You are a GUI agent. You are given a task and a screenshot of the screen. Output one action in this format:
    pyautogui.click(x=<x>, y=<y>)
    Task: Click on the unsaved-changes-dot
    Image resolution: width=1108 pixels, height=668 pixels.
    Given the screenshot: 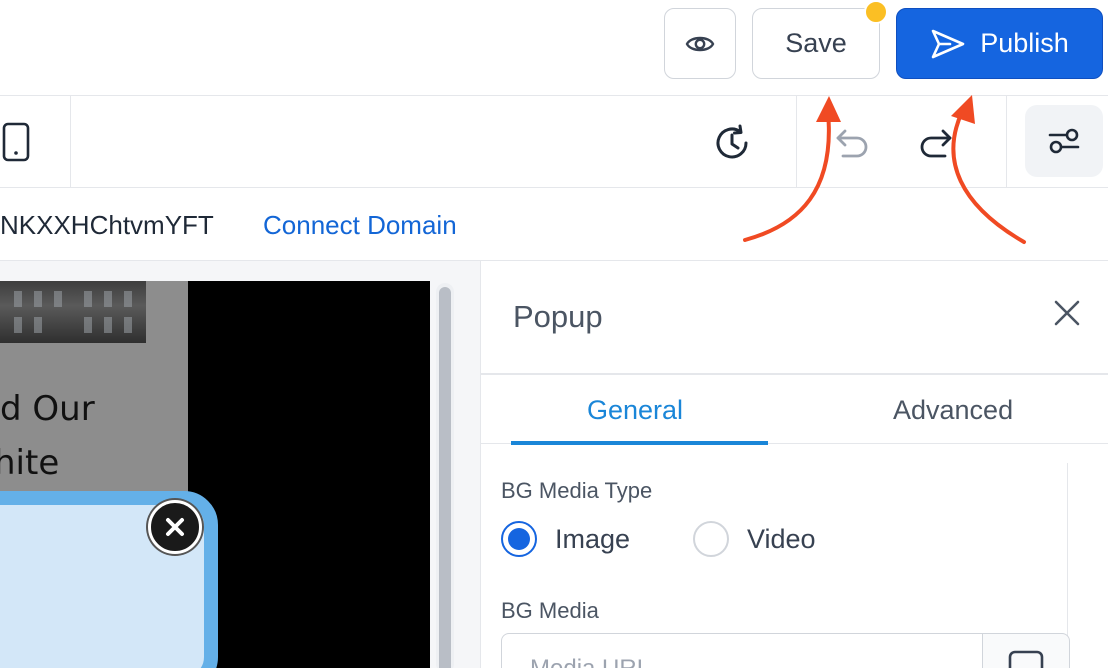 What is the action you would take?
    pyautogui.click(x=876, y=12)
    